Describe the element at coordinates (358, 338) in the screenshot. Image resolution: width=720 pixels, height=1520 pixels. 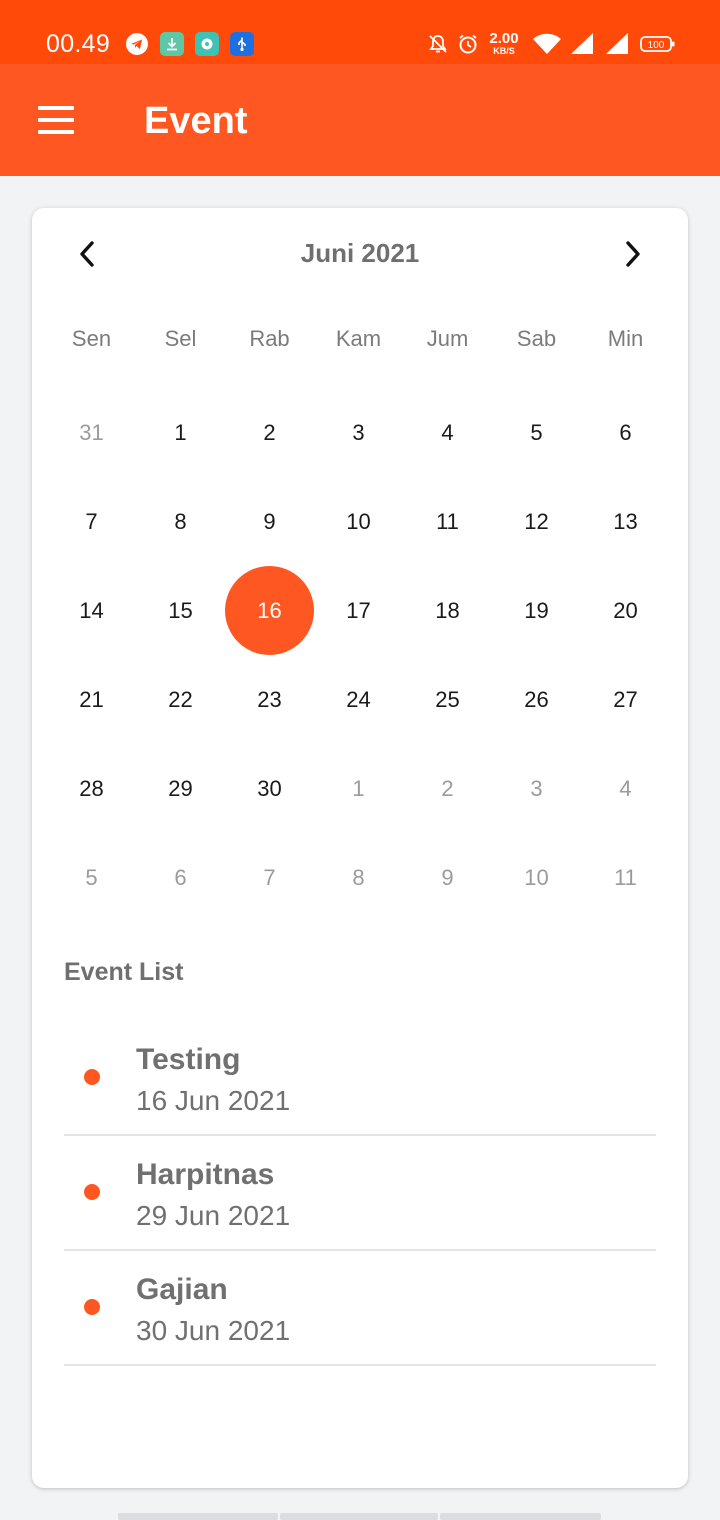
I see `weekday-label: Kam` at that location.